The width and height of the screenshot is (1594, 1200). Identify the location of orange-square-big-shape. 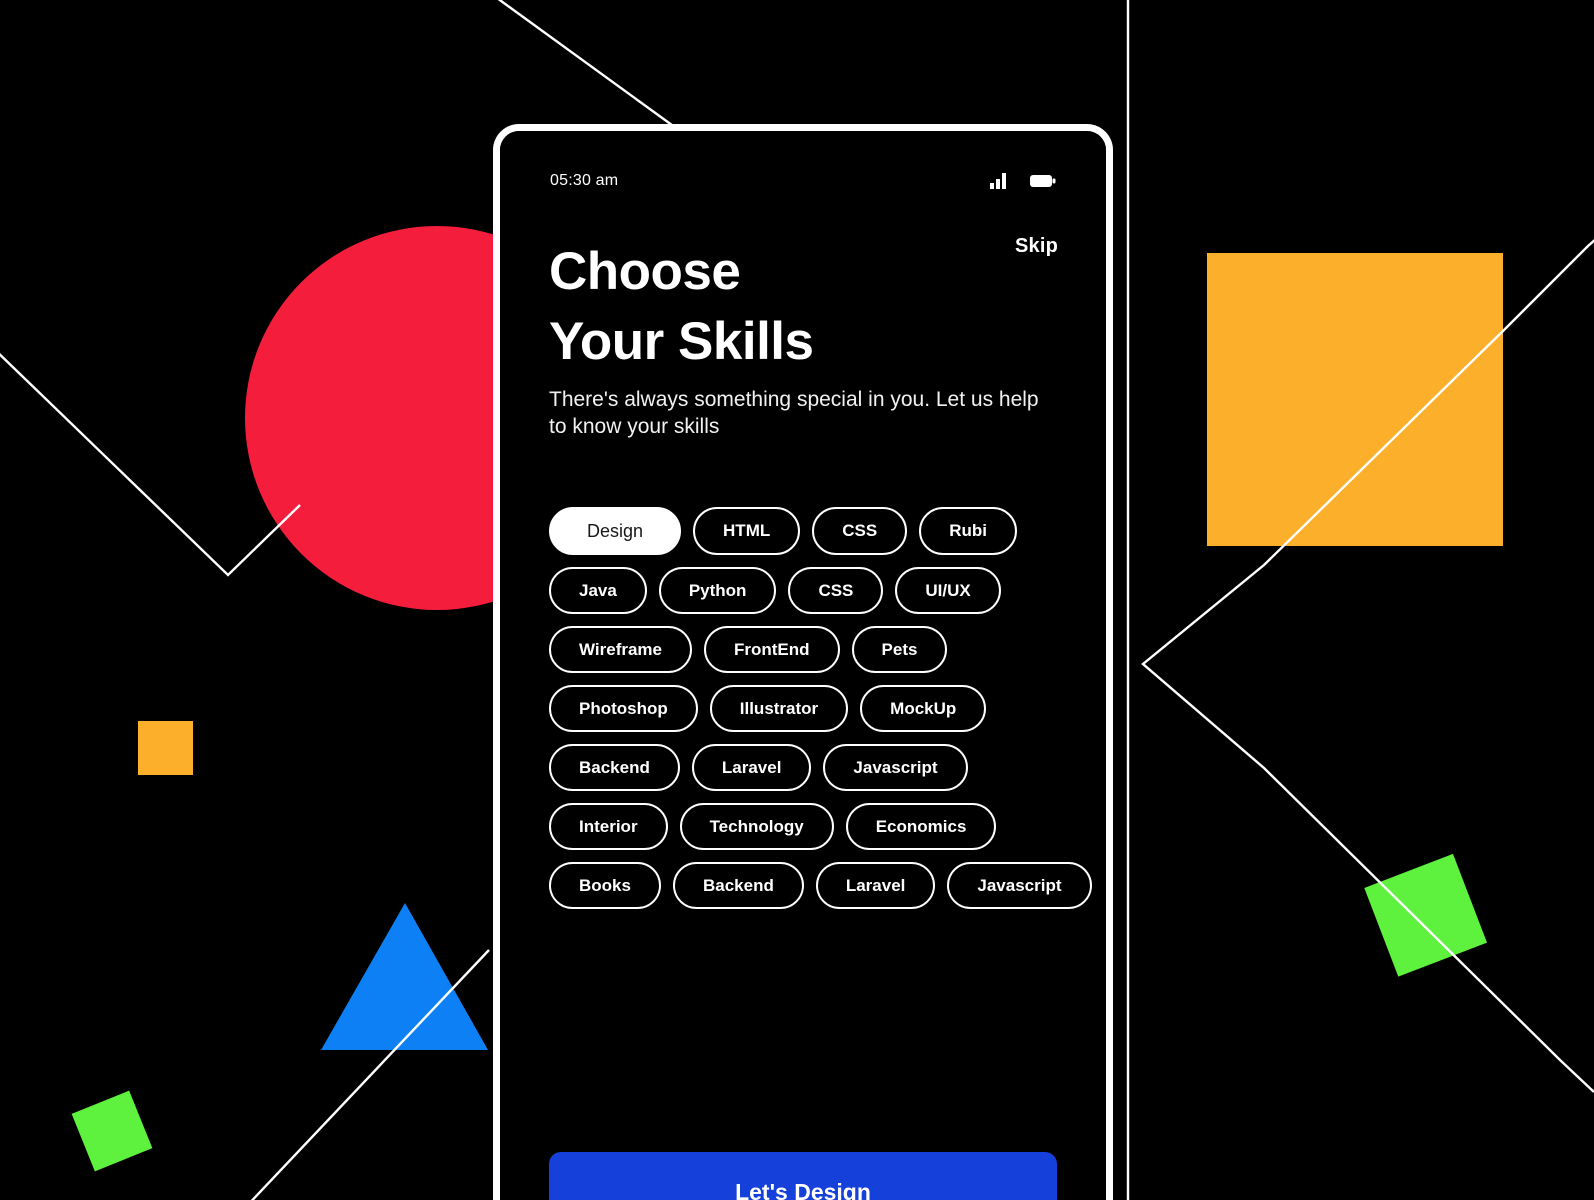
(1355, 399).